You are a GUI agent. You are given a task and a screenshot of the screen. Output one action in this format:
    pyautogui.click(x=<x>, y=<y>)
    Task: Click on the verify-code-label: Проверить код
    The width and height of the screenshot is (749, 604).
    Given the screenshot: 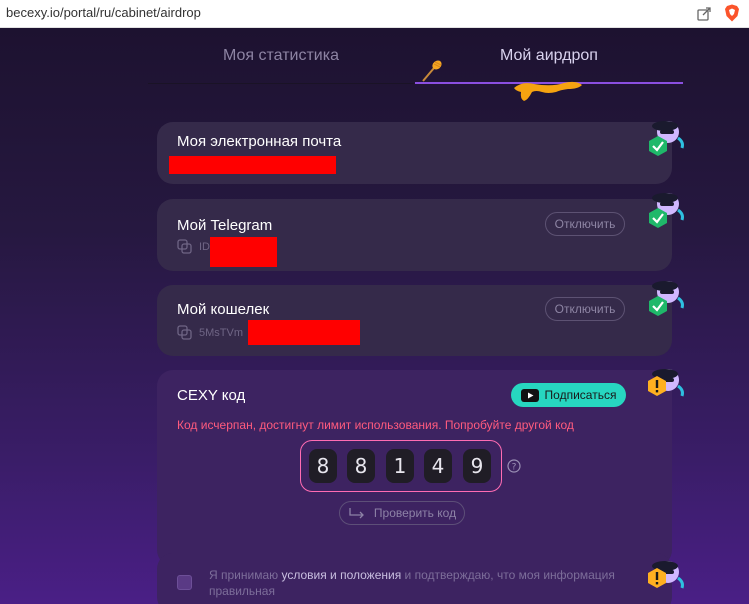 What is the action you would take?
    pyautogui.click(x=415, y=513)
    